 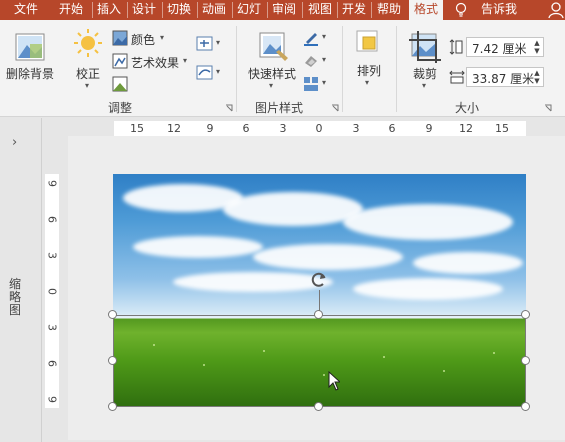 What do you see at coordinates (425, 73) in the screenshot?
I see `crop-button: 裁剪` at bounding box center [425, 73].